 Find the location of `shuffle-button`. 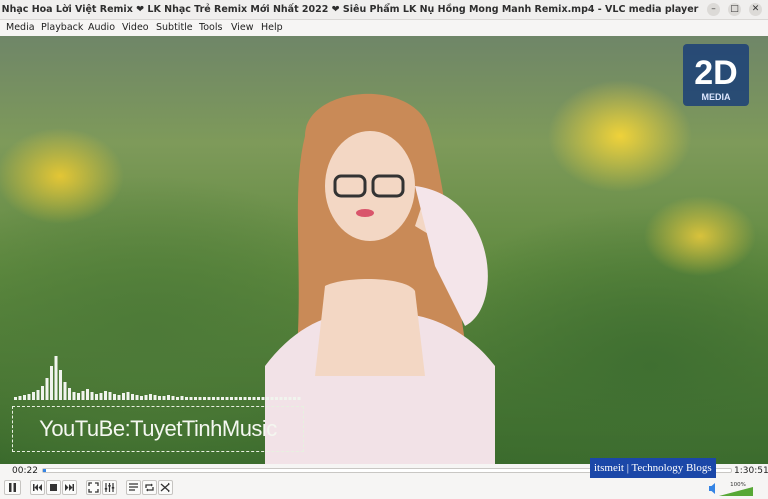

shuffle-button is located at coordinates (165, 487).